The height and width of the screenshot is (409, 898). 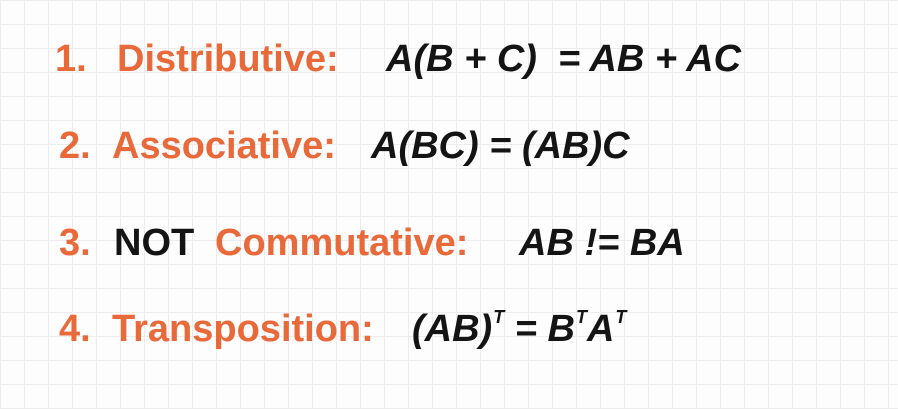 What do you see at coordinates (154, 243) in the screenshot?
I see `negation-label: NOT` at bounding box center [154, 243].